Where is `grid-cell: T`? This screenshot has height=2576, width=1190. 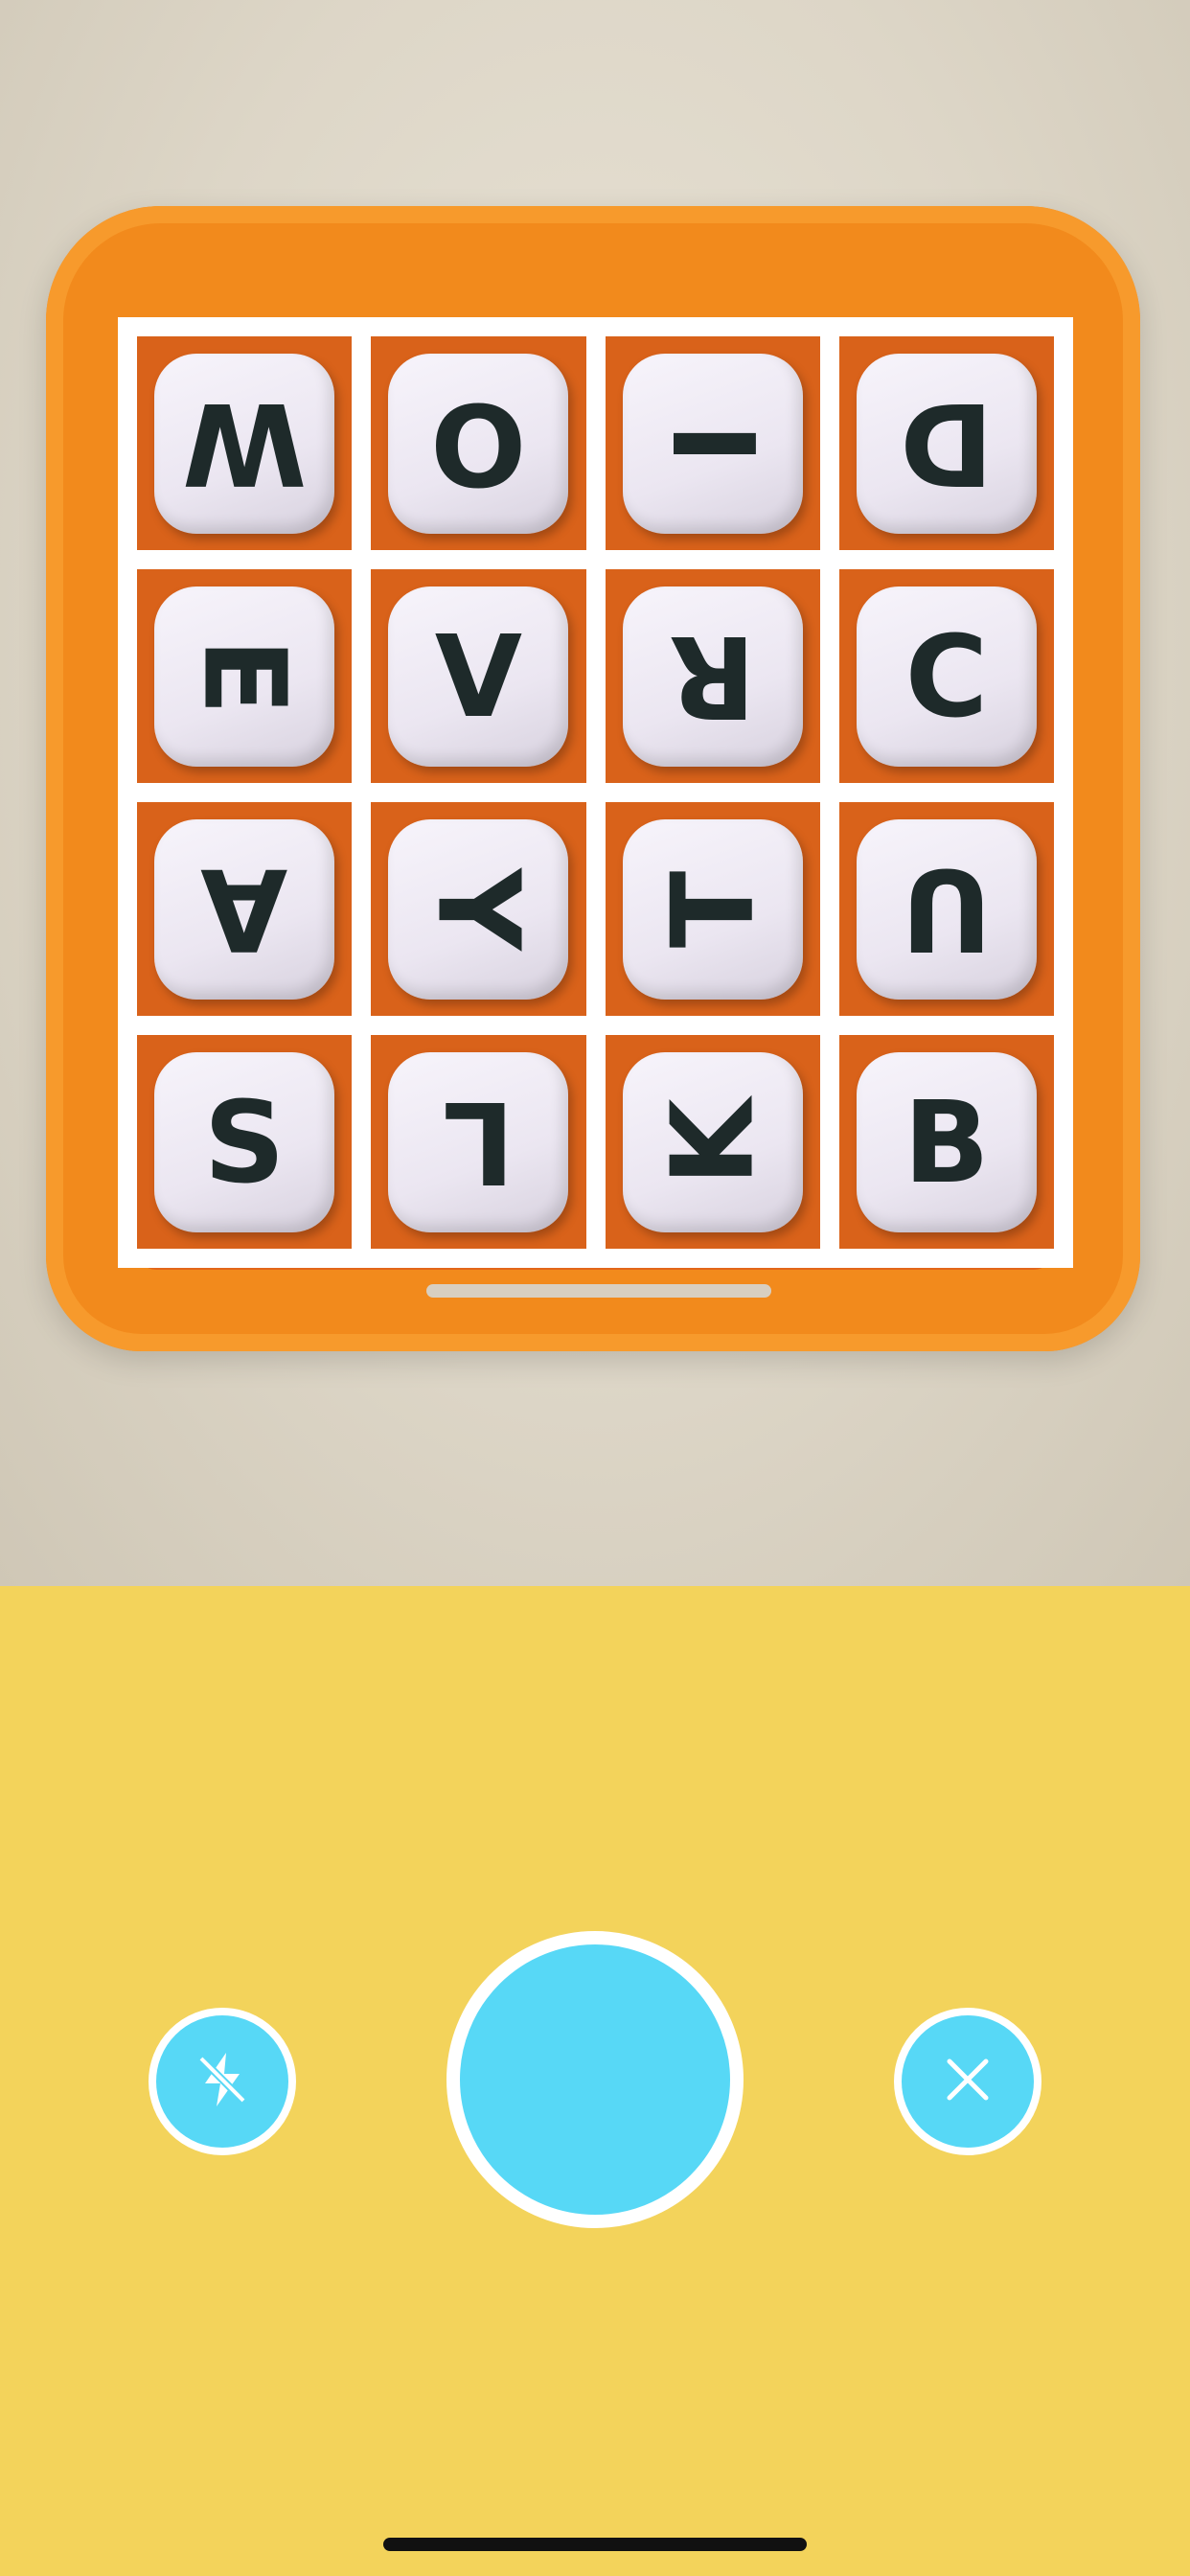
grid-cell: T is located at coordinates (713, 909).